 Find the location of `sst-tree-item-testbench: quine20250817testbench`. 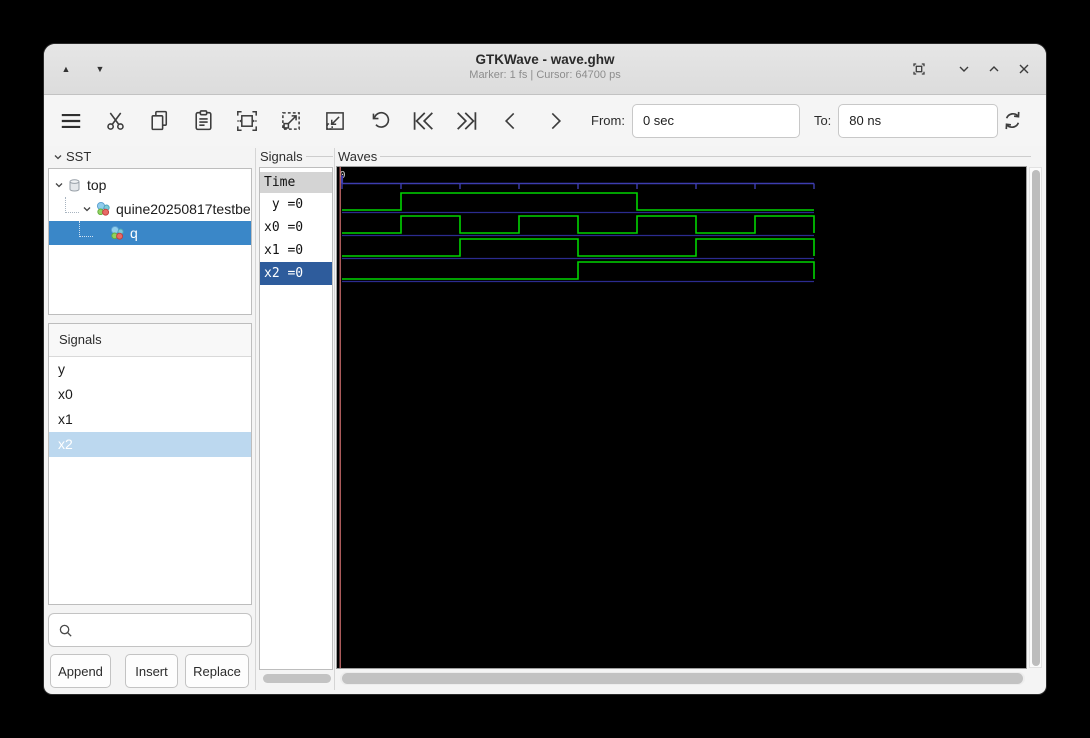

sst-tree-item-testbench: quine20250817testbench is located at coordinates (150, 209).